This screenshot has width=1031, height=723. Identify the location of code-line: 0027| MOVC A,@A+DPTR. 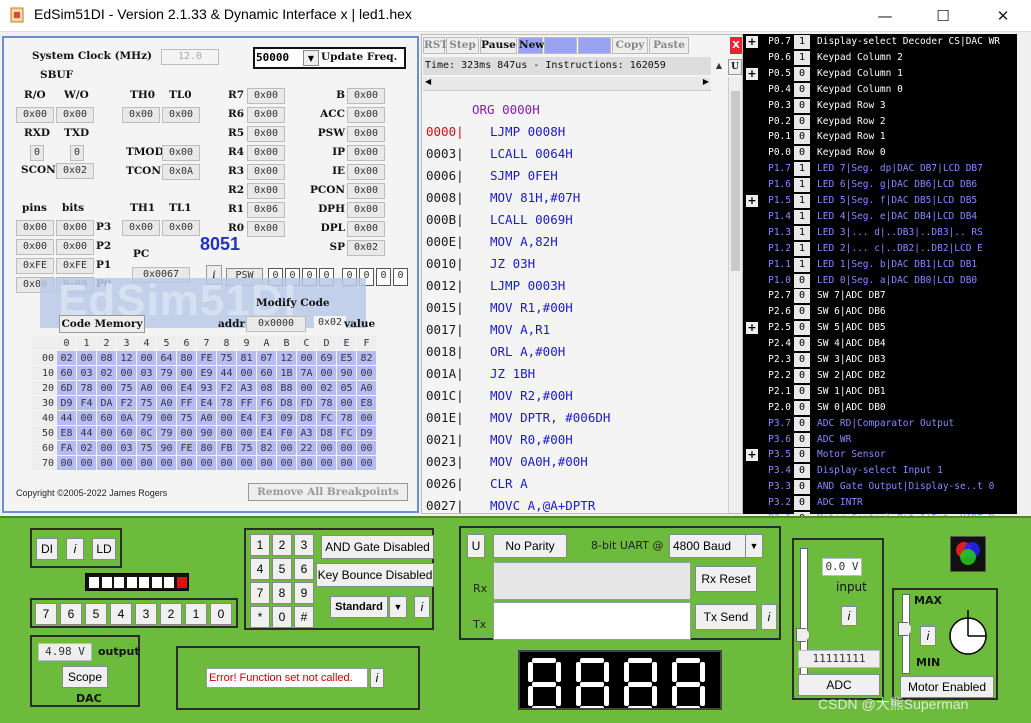
(510, 504).